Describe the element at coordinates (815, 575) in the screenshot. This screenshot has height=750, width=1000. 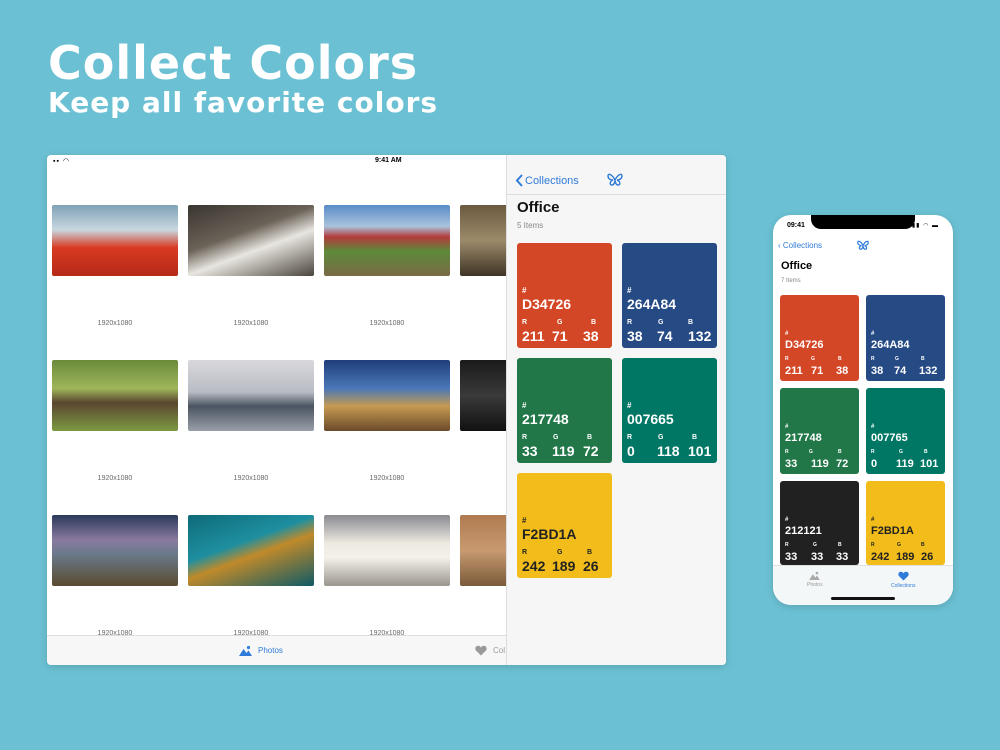
I see `photos-icon` at that location.